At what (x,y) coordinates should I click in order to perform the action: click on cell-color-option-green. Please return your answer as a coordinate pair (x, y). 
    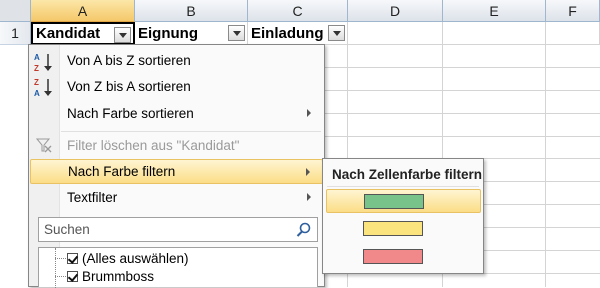
    Looking at the image, I should click on (403, 201).